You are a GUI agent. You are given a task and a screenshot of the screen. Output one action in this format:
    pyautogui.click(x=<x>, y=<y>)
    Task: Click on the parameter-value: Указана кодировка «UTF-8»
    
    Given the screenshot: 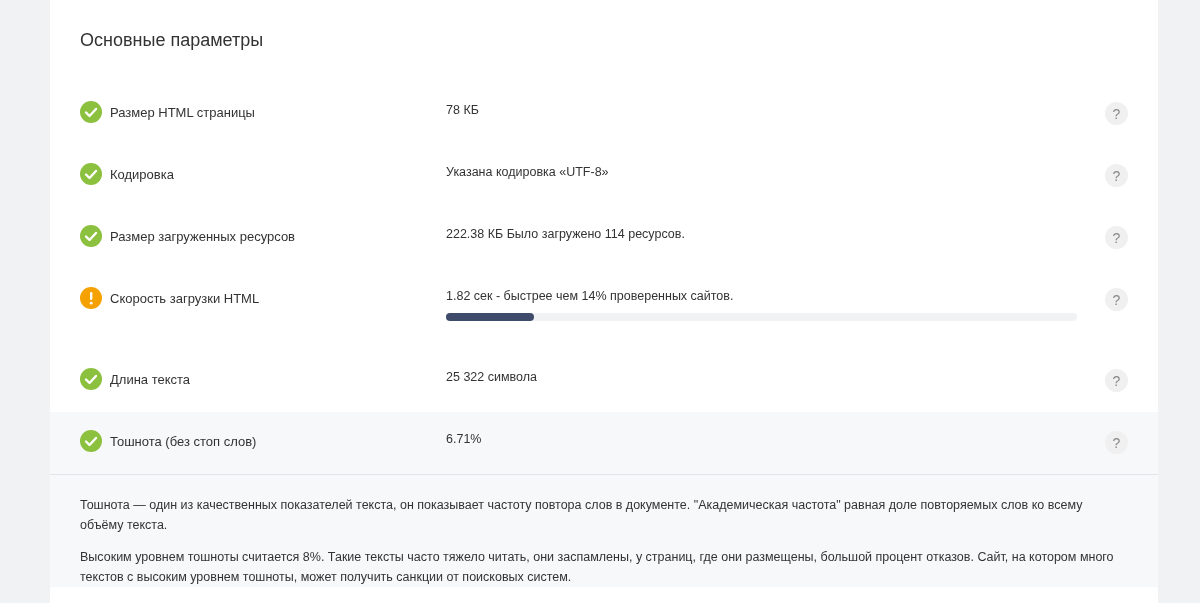 What is the action you would take?
    pyautogui.click(x=527, y=172)
    